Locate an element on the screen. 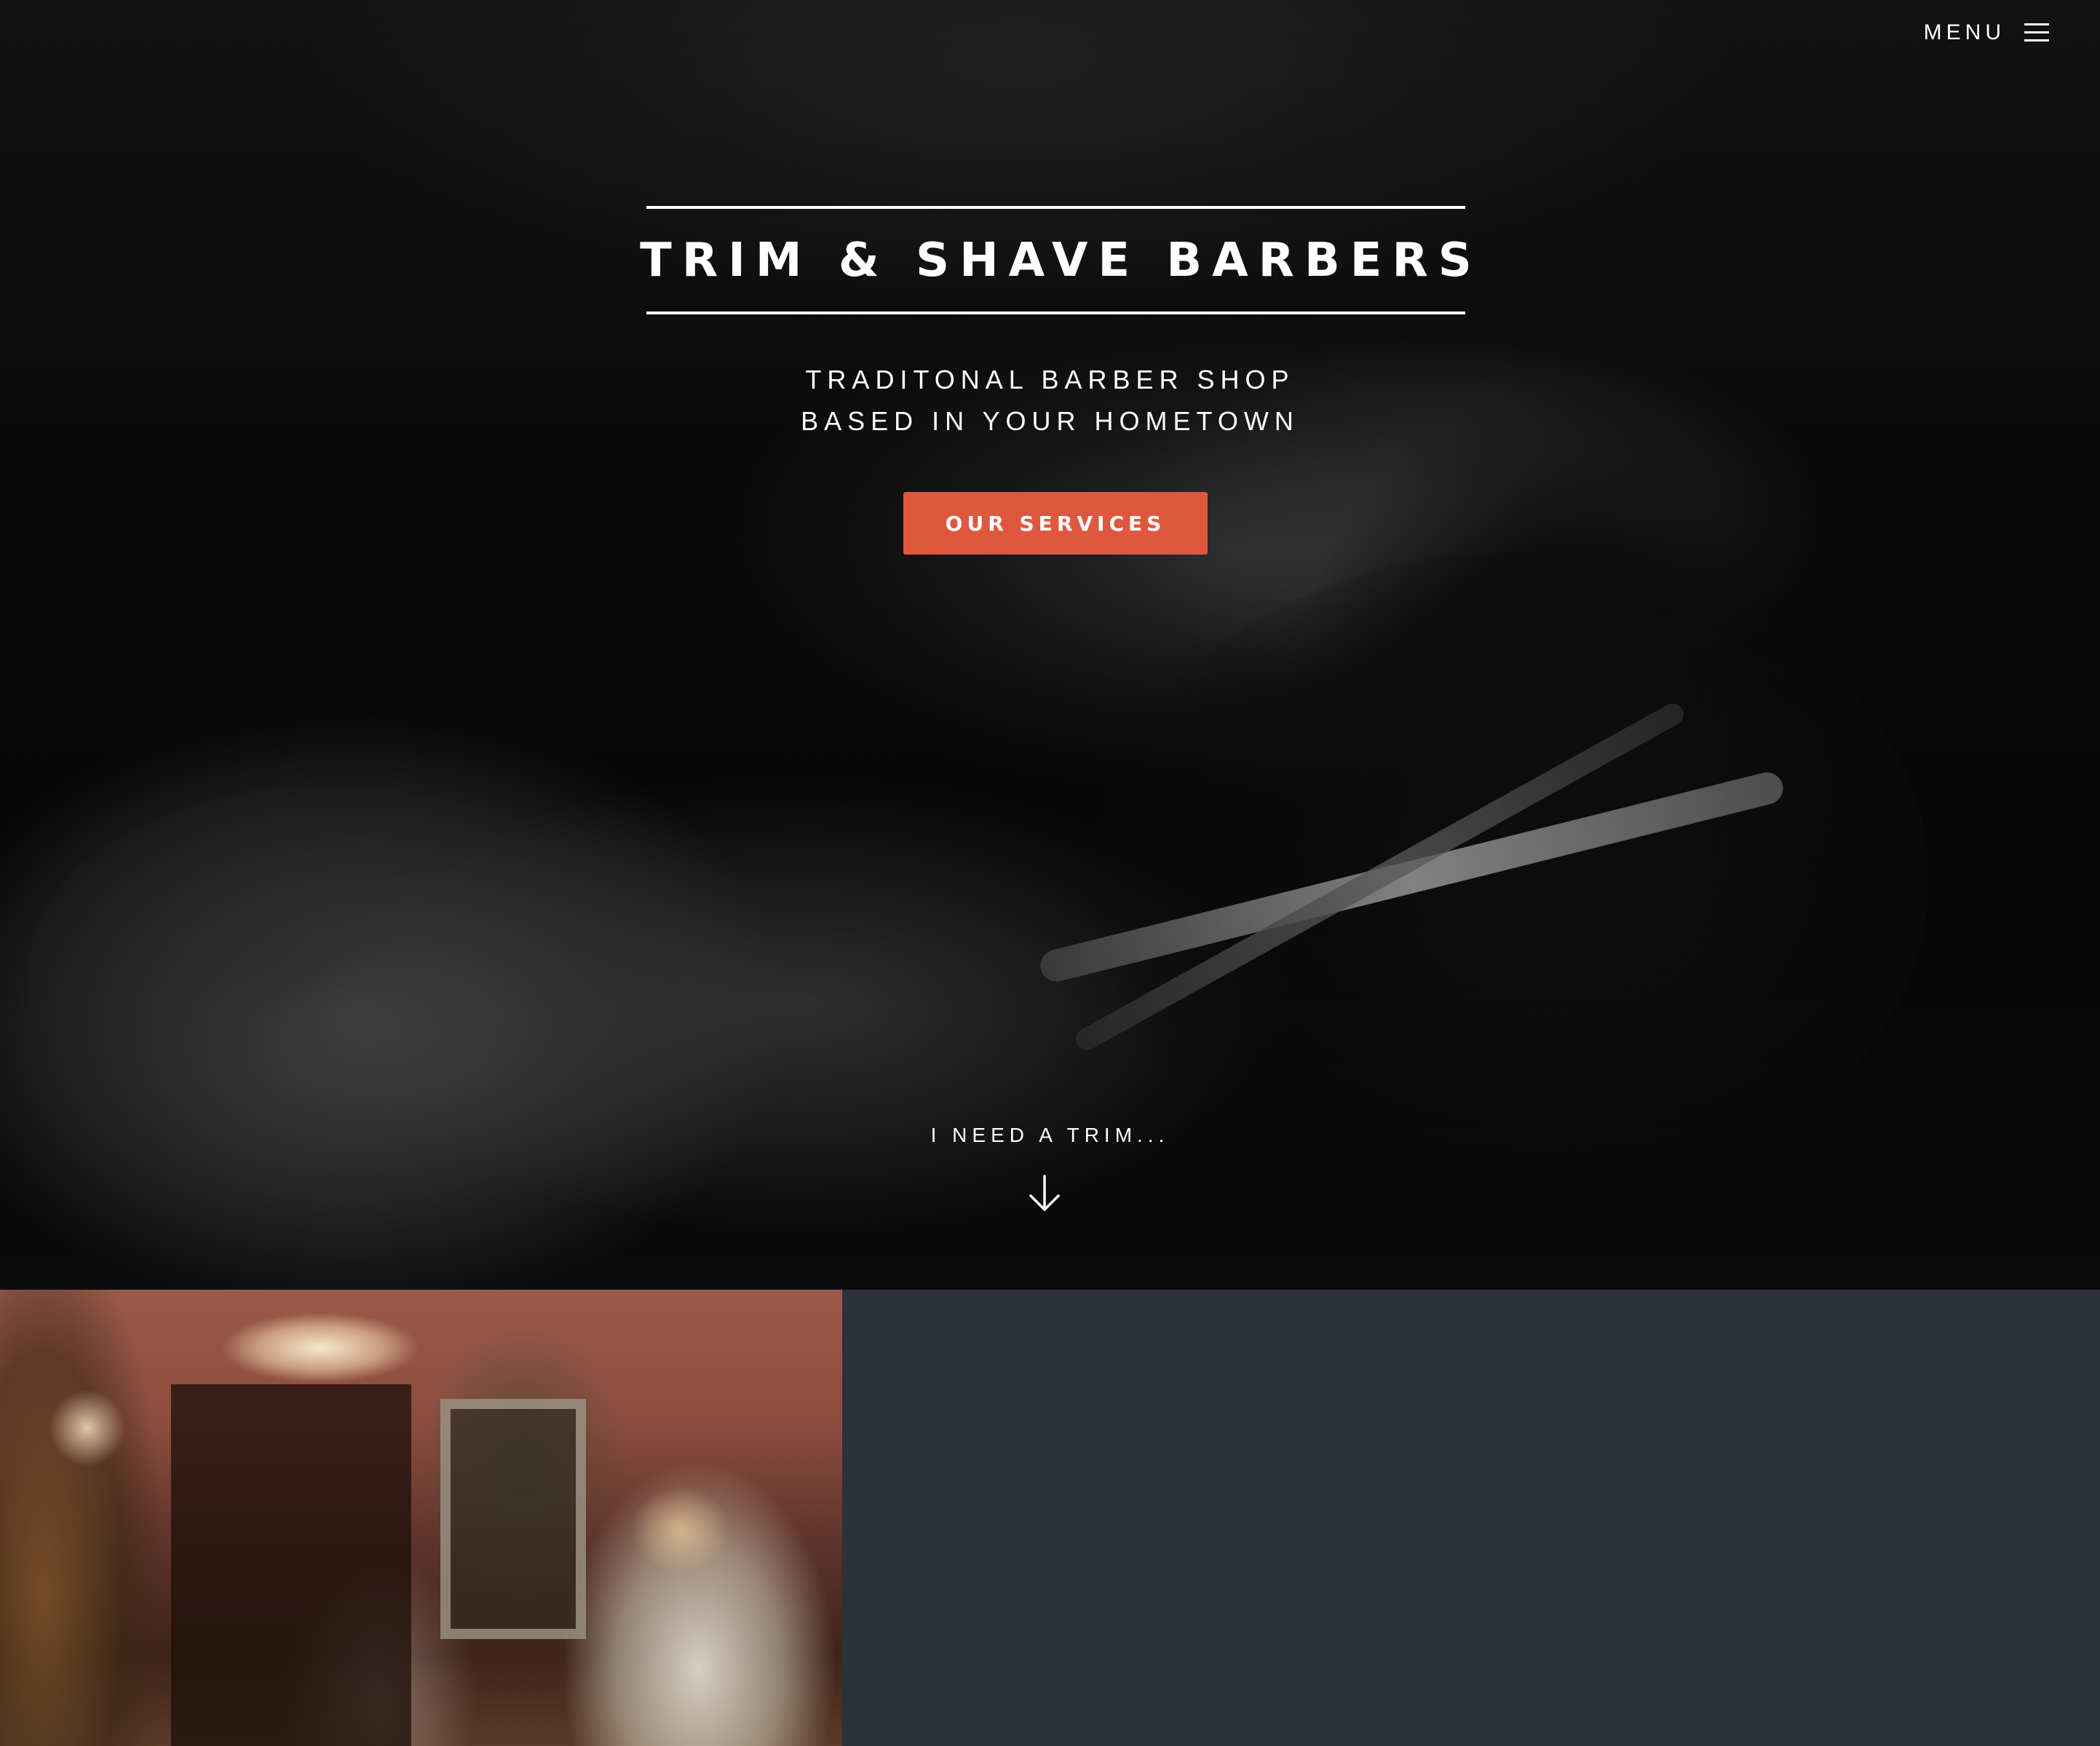 The image size is (2100, 1746). barber-shop-photo is located at coordinates (421, 1518).